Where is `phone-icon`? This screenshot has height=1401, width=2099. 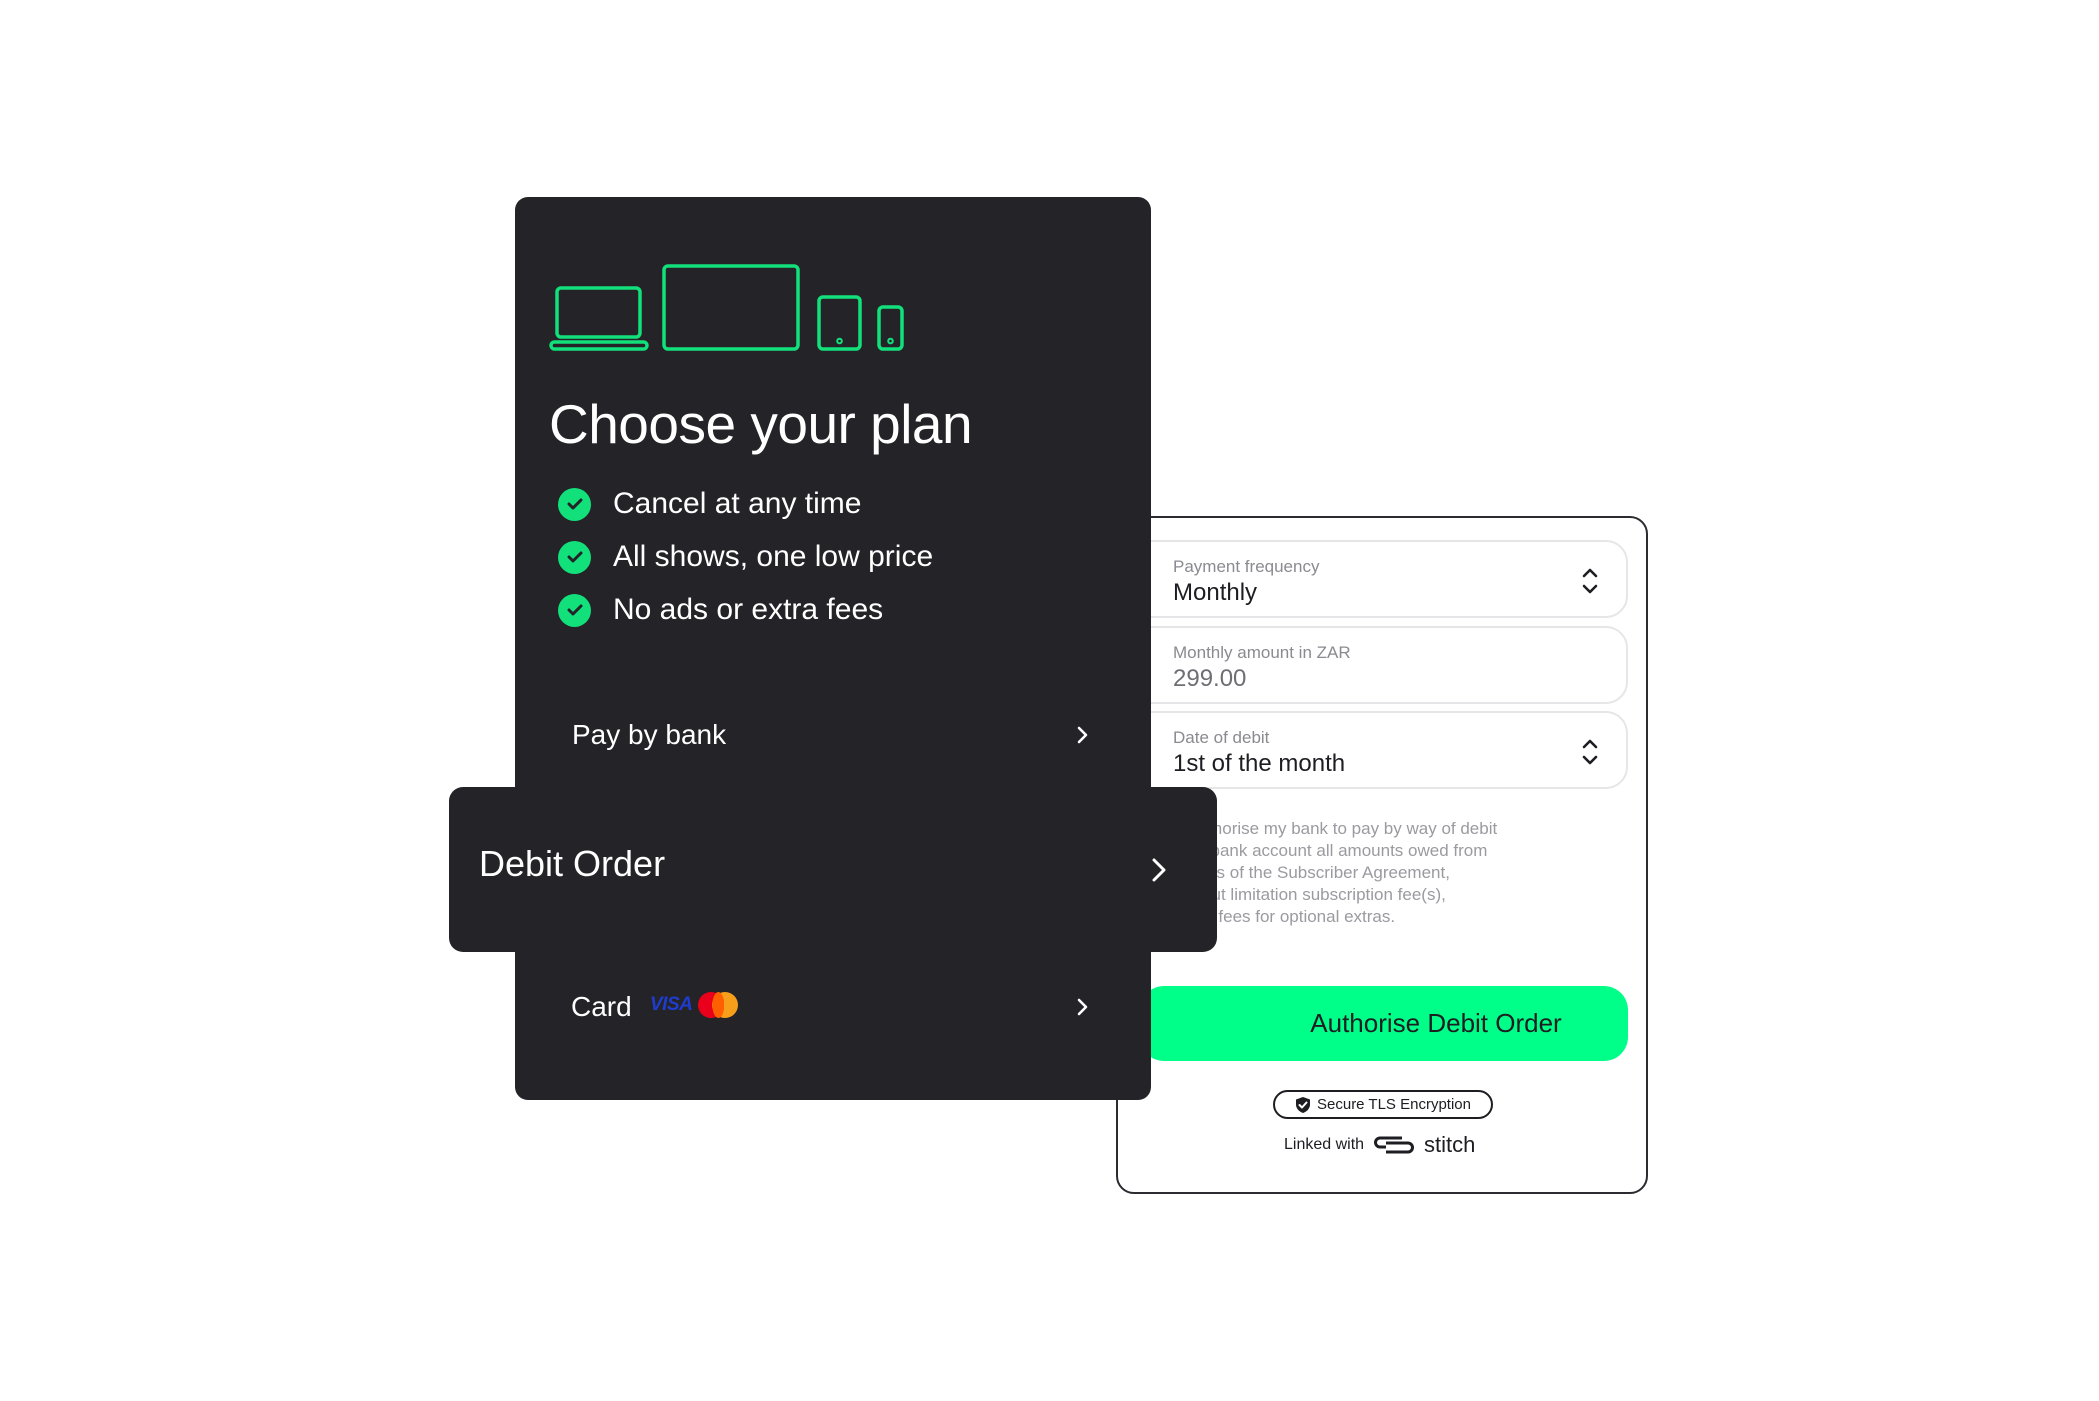 phone-icon is located at coordinates (890, 328).